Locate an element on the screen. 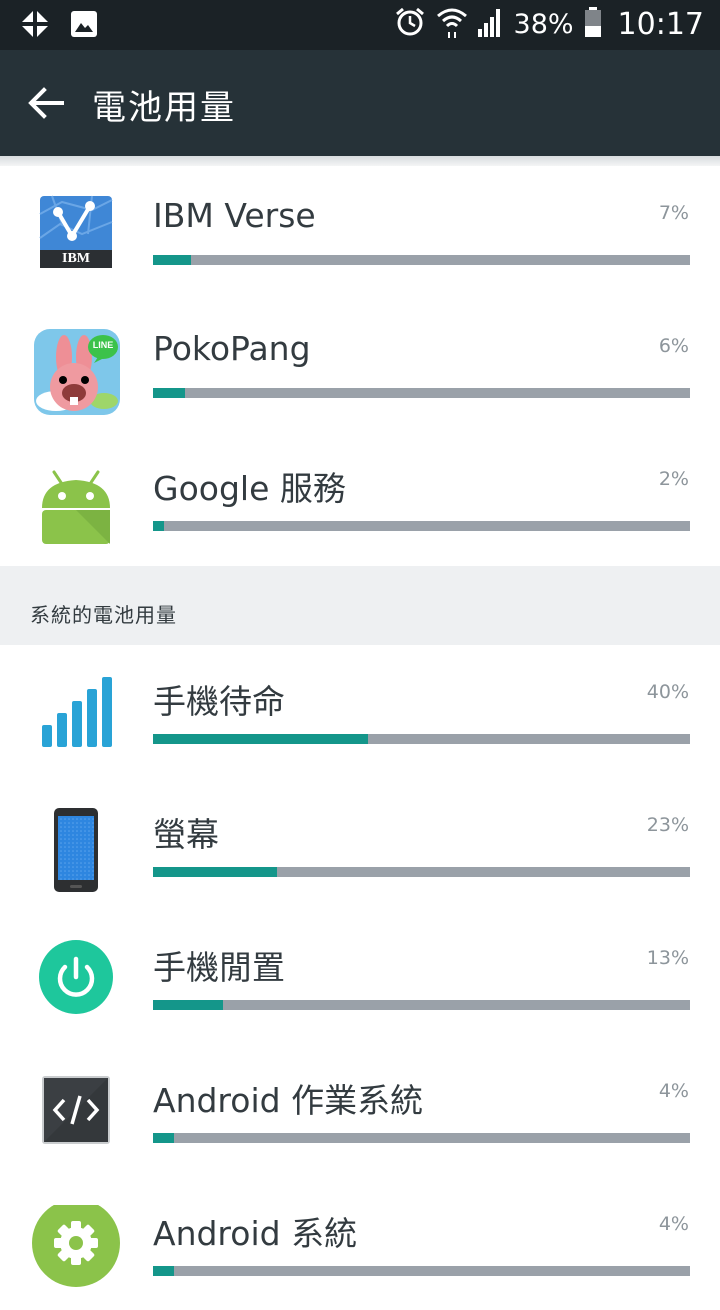  code-icon is located at coordinates (76, 1116).